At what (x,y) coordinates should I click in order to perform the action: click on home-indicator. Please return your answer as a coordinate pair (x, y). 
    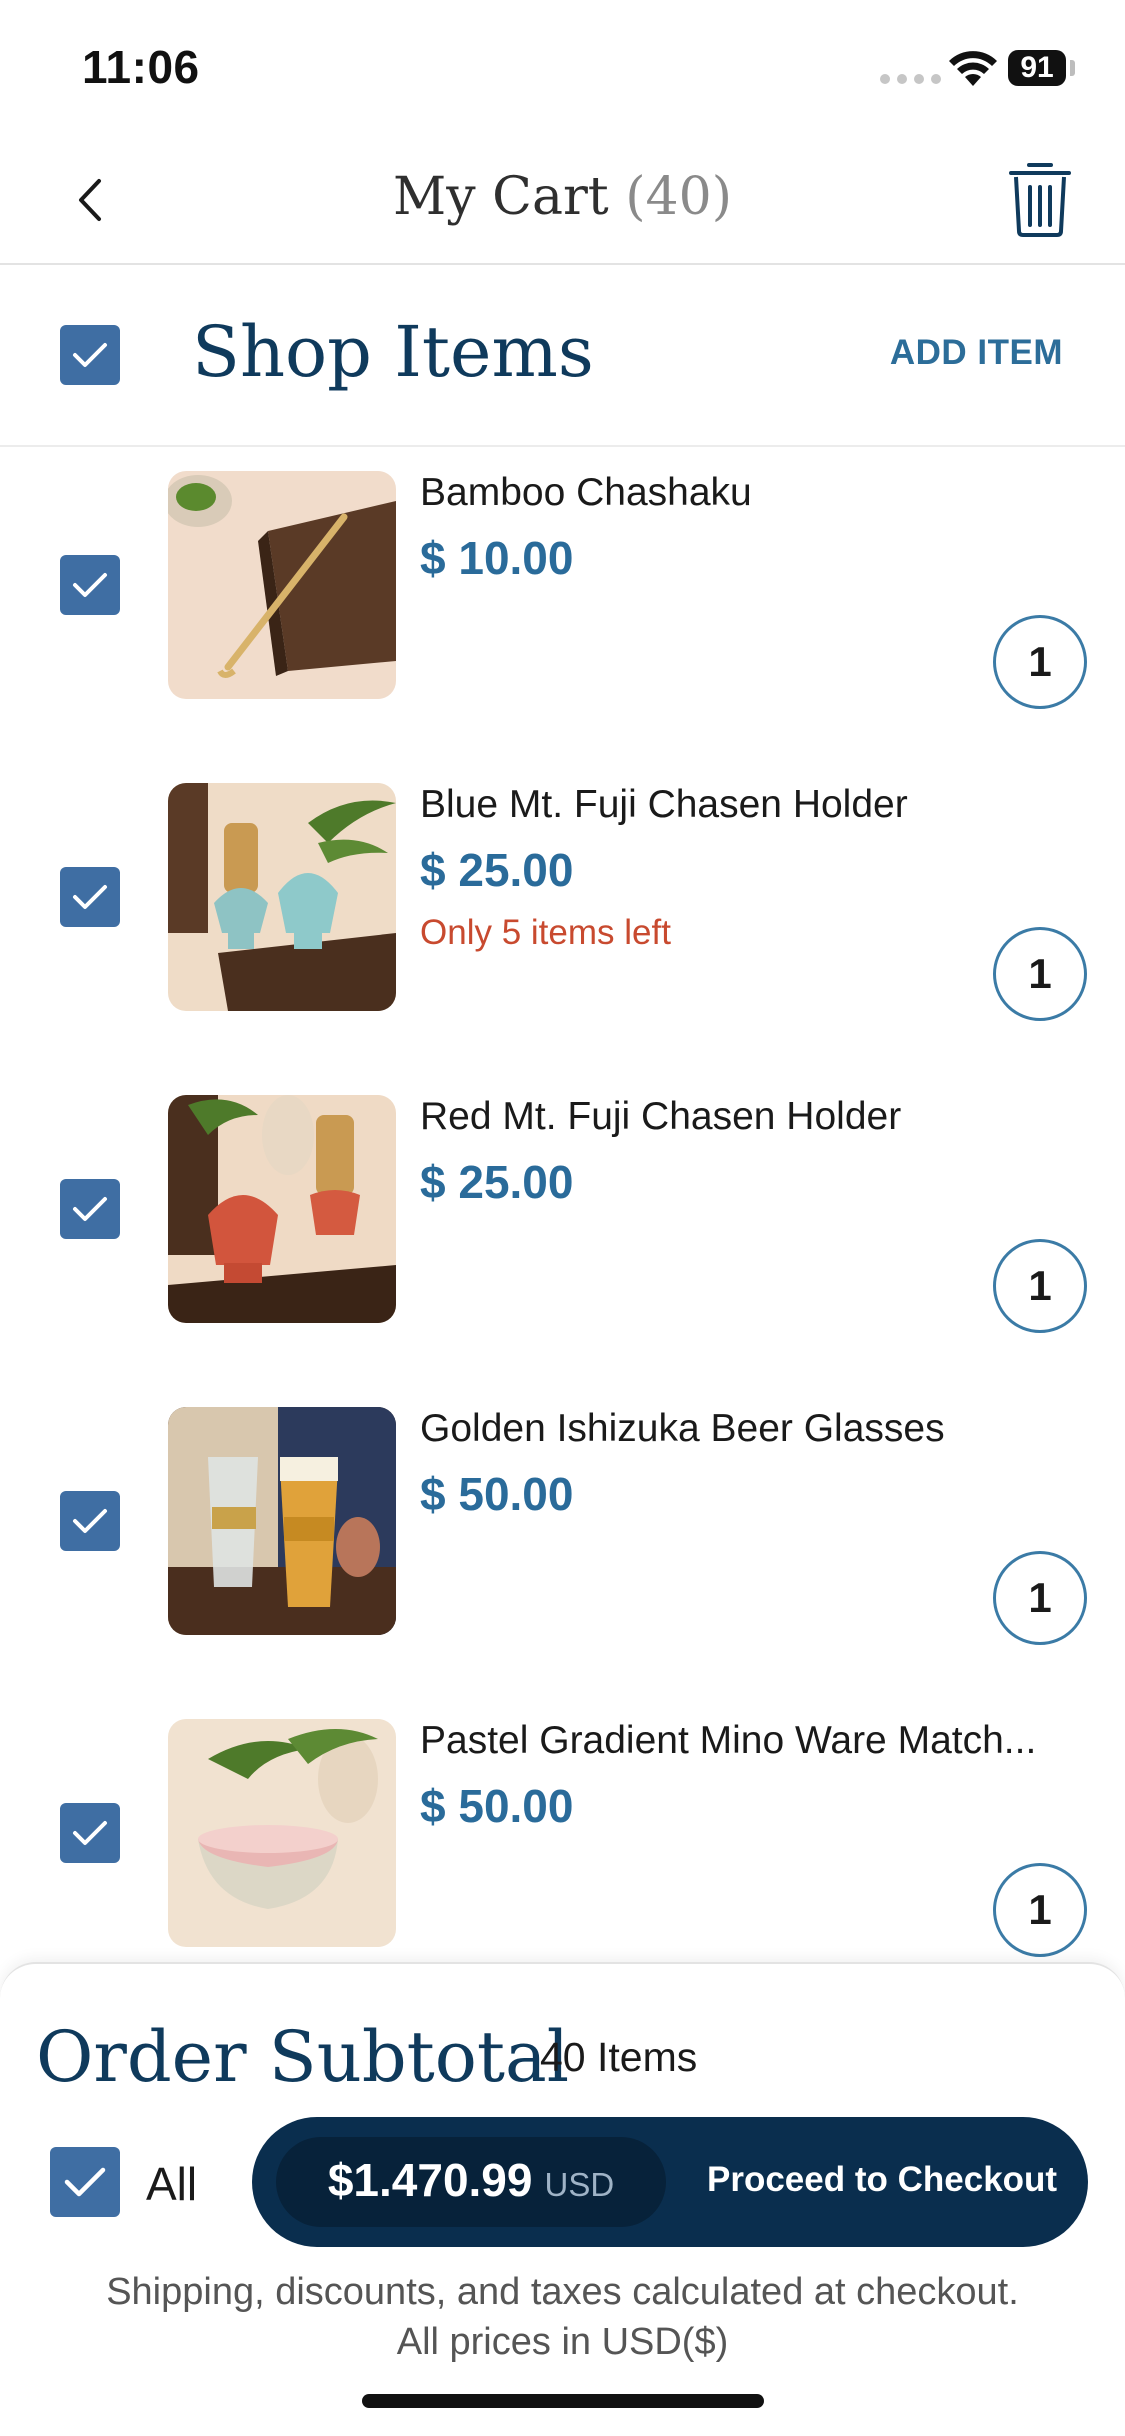
    Looking at the image, I should click on (563, 2401).